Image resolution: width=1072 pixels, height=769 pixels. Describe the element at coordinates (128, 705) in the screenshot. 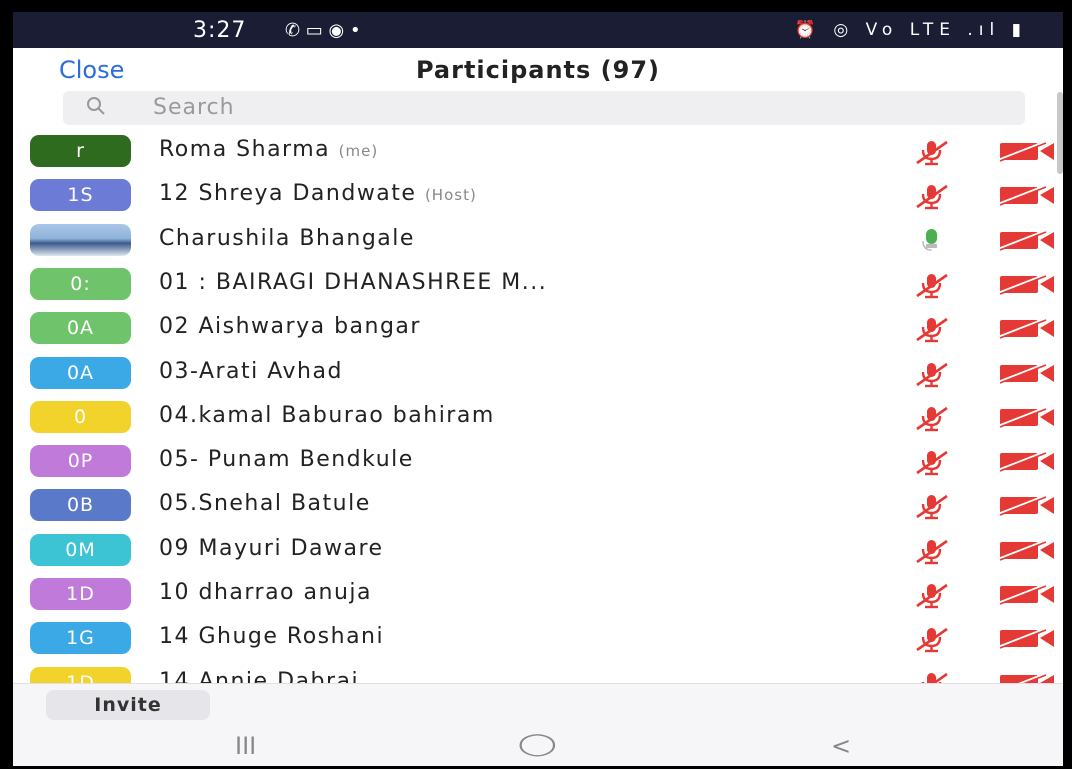

I see `invite-button: Invite` at that location.